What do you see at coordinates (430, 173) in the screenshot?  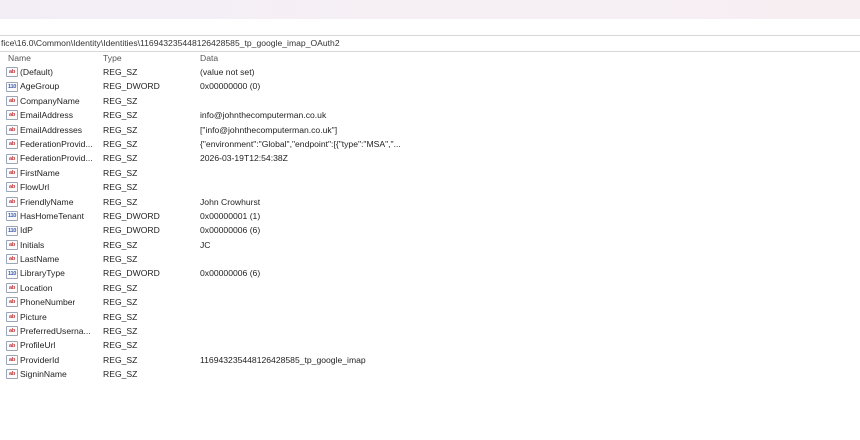 I see `table-row: ab FirstName REG_SZ` at bounding box center [430, 173].